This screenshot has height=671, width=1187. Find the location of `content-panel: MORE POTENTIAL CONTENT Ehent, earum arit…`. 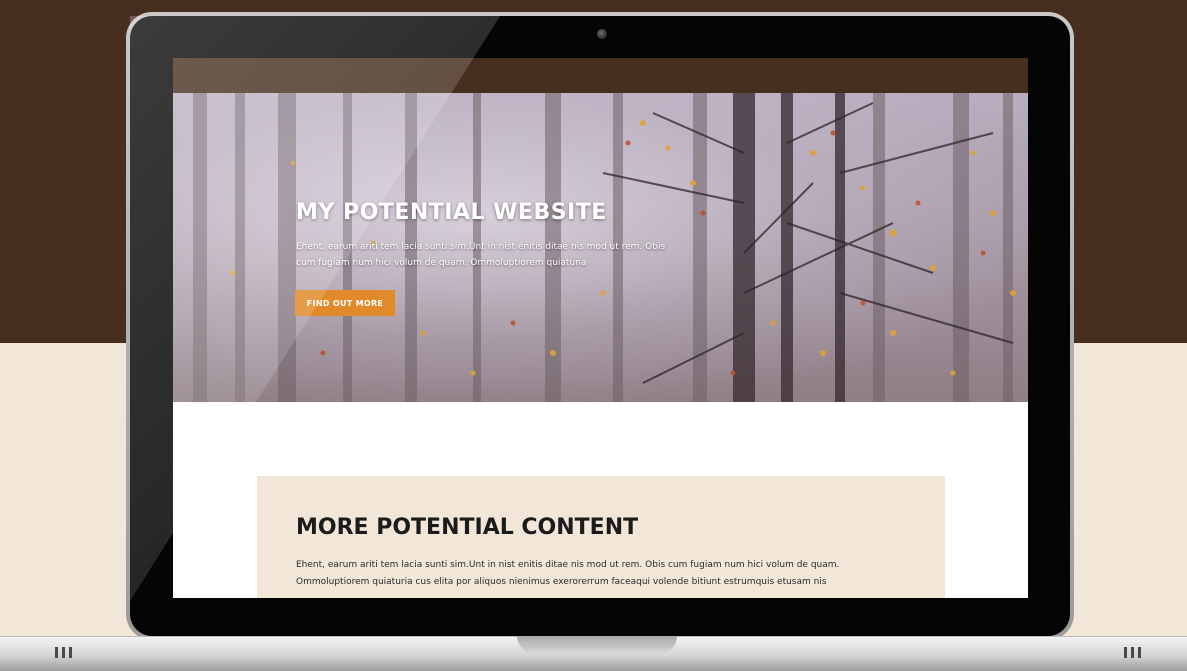

content-panel: MORE POTENTIAL CONTENT Ehent, earum arit… is located at coordinates (601, 537).